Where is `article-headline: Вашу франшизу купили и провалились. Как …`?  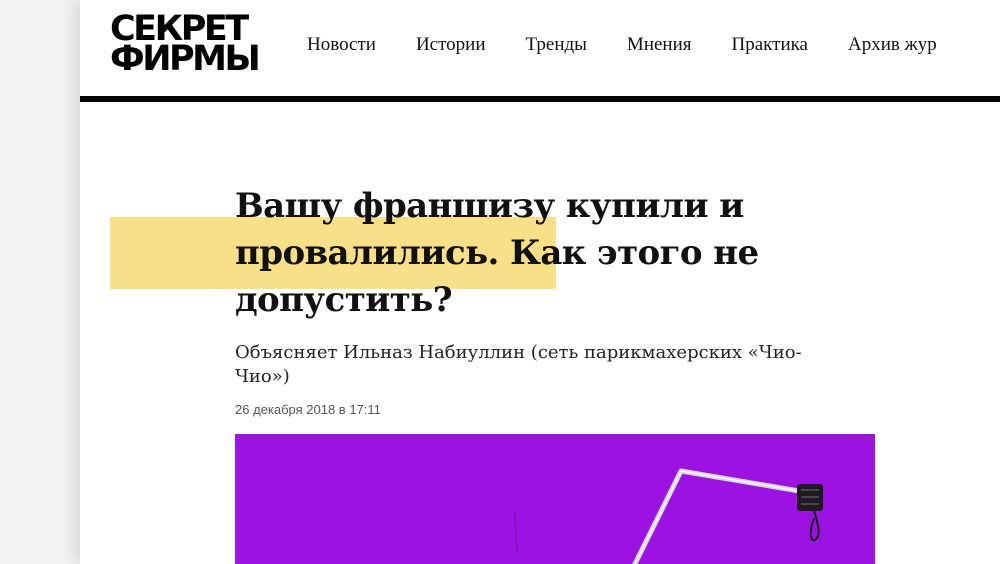
article-headline: Вашу франшизу купили и провалились. Как … is located at coordinates (497, 253).